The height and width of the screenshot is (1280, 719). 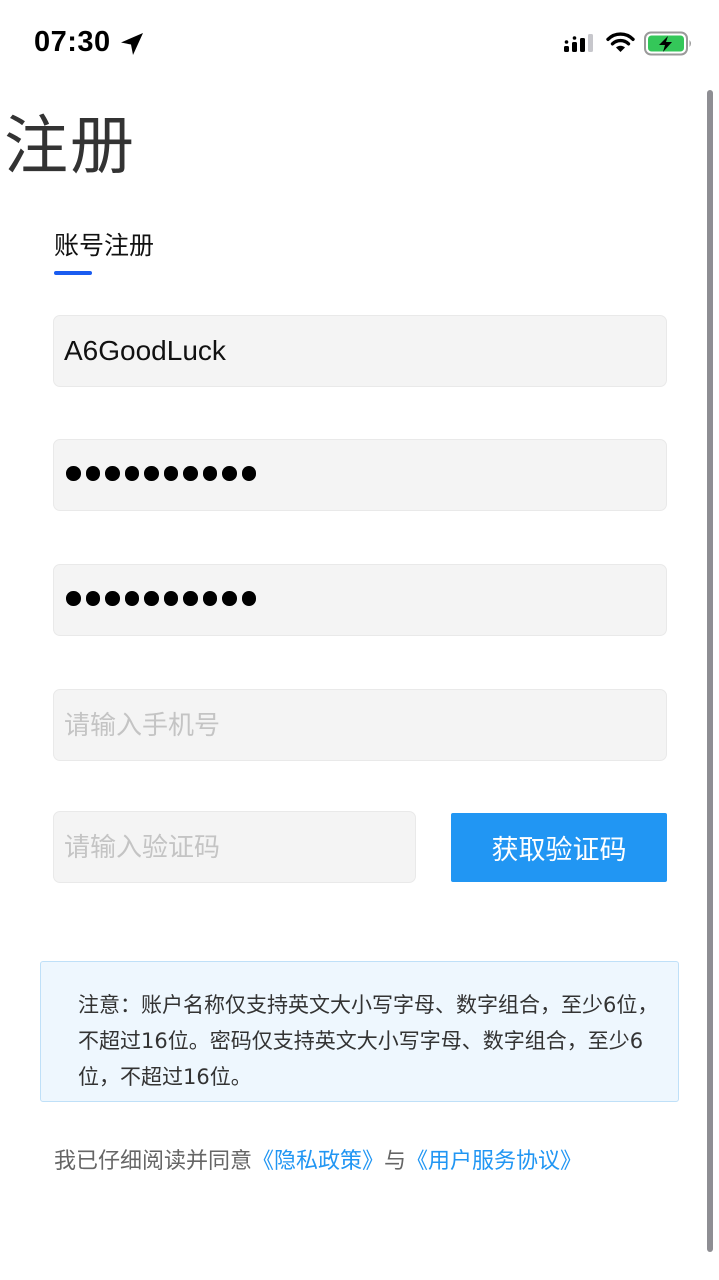 What do you see at coordinates (161, 601) in the screenshot?
I see `confirm-password-mask` at bounding box center [161, 601].